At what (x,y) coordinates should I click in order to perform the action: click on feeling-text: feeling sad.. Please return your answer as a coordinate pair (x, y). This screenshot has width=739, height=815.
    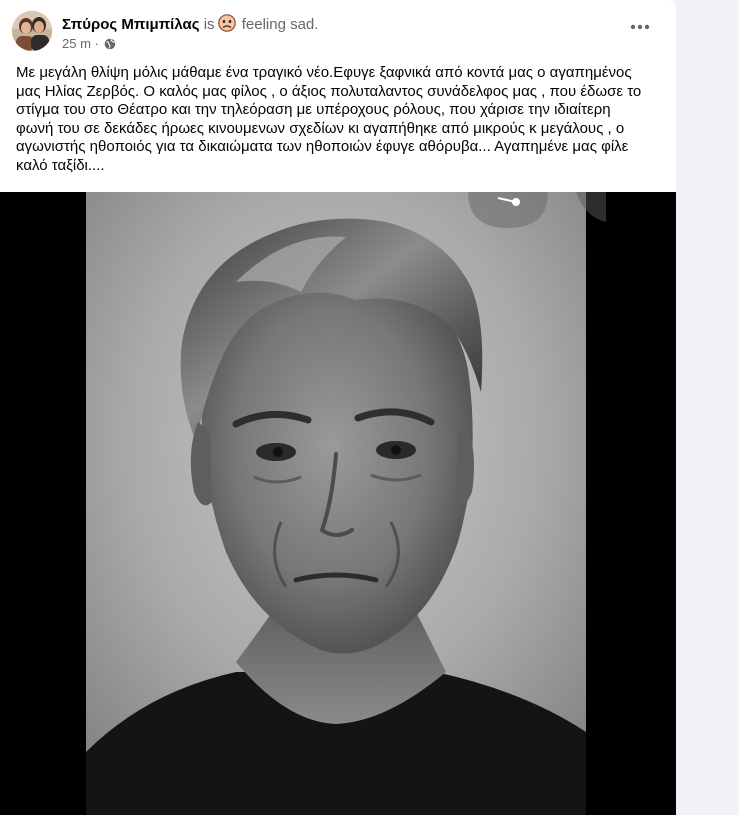
    Looking at the image, I should click on (280, 24).